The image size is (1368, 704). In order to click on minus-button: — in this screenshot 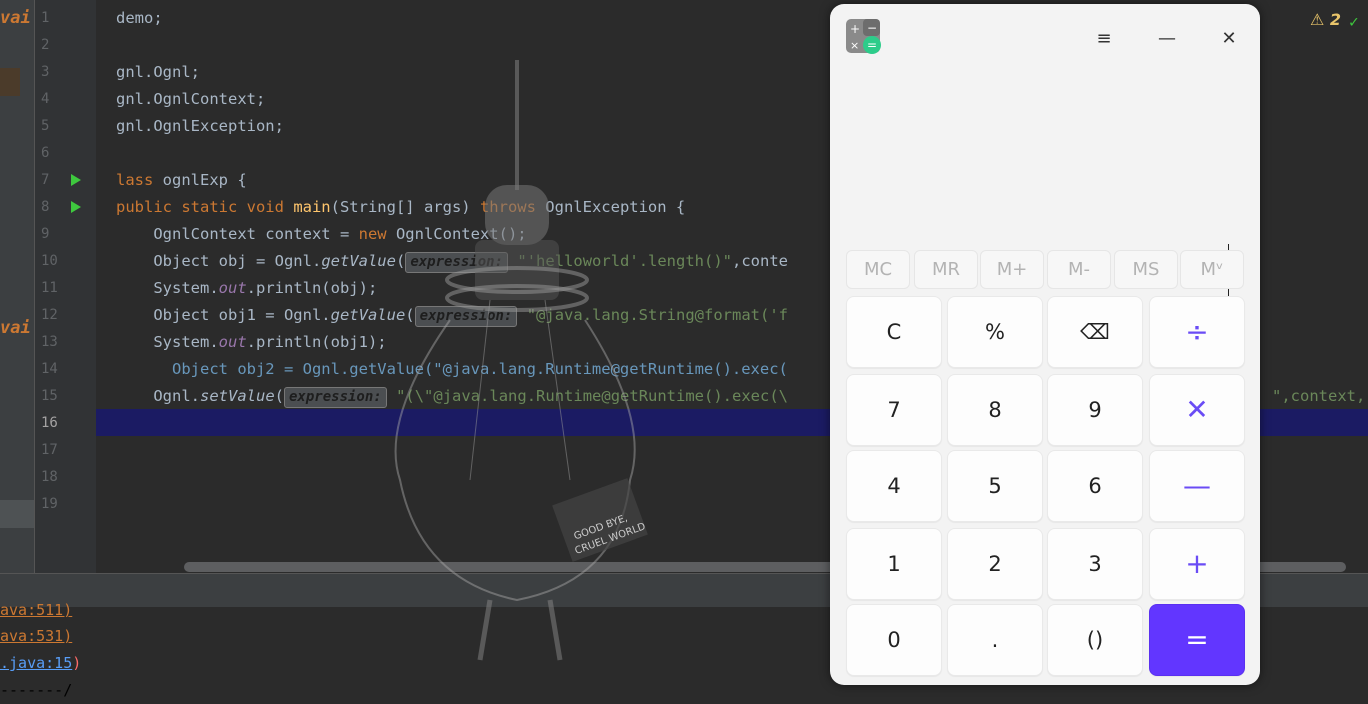, I will do `click(1197, 486)`.